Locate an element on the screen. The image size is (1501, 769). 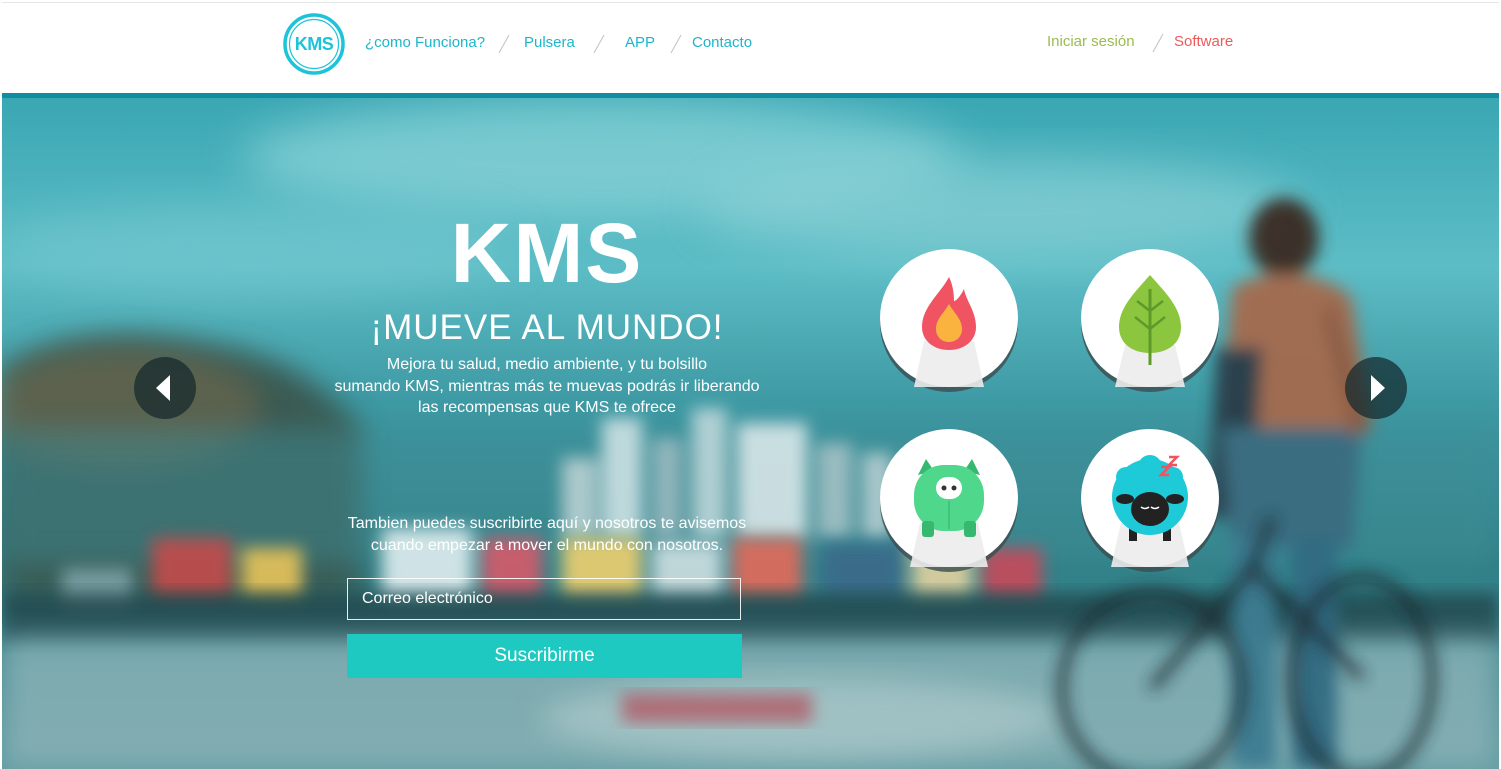
logo-text: KMS is located at coordinates (314, 43).